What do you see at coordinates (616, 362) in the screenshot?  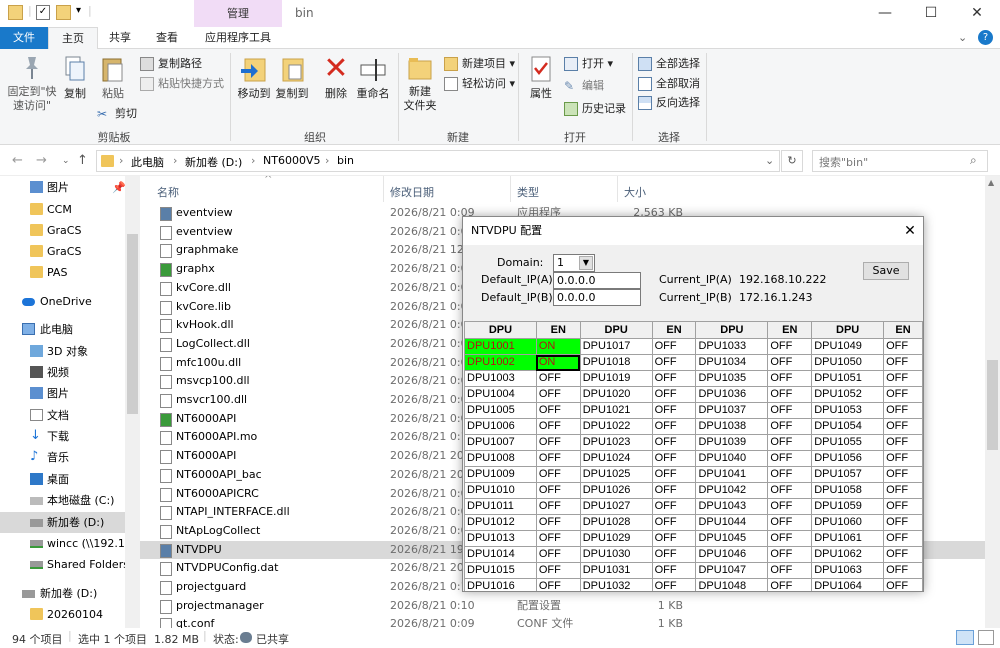 I see `dpu-name-cell: DPU1018` at bounding box center [616, 362].